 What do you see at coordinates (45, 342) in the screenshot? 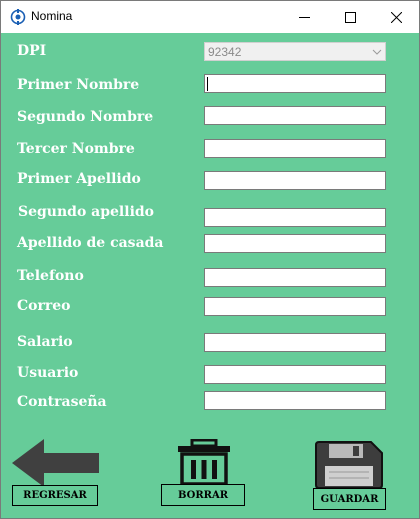
I see `salario-label: Salario` at bounding box center [45, 342].